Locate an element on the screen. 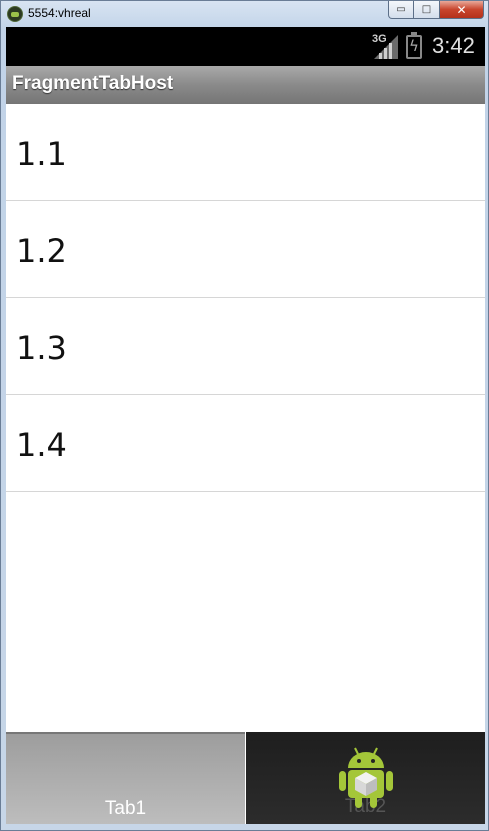 The height and width of the screenshot is (831, 489). list-item-label: 1.4 is located at coordinates (41, 445).